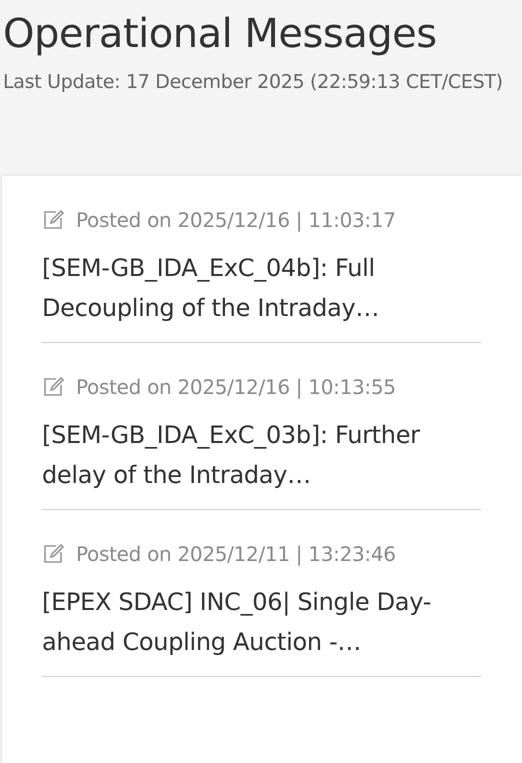 The width and height of the screenshot is (522, 763). Describe the element at coordinates (253, 82) in the screenshot. I see `last-update-text: Last Update: 17 December 2025 (22:59:13 CET/CEST)` at that location.